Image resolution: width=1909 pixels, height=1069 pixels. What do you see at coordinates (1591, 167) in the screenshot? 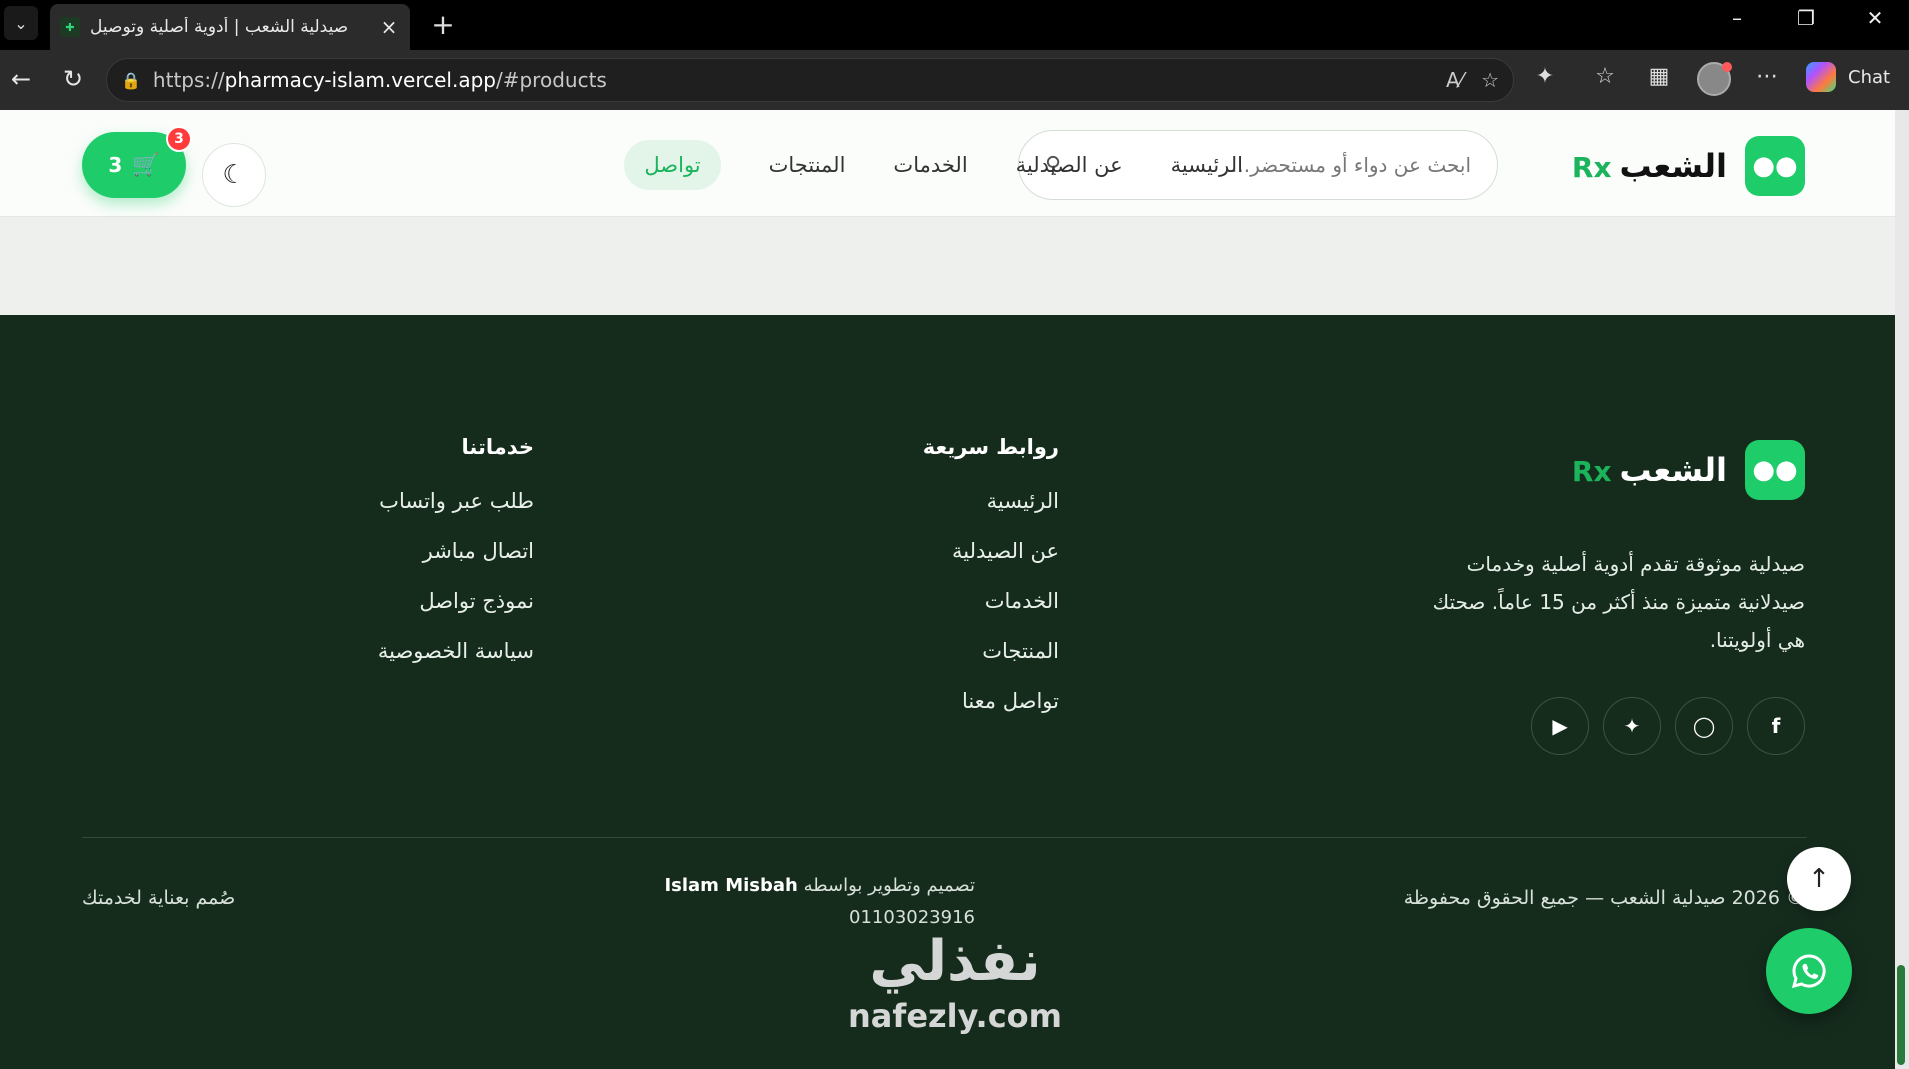
I see `brand-rx: Rx` at bounding box center [1591, 167].